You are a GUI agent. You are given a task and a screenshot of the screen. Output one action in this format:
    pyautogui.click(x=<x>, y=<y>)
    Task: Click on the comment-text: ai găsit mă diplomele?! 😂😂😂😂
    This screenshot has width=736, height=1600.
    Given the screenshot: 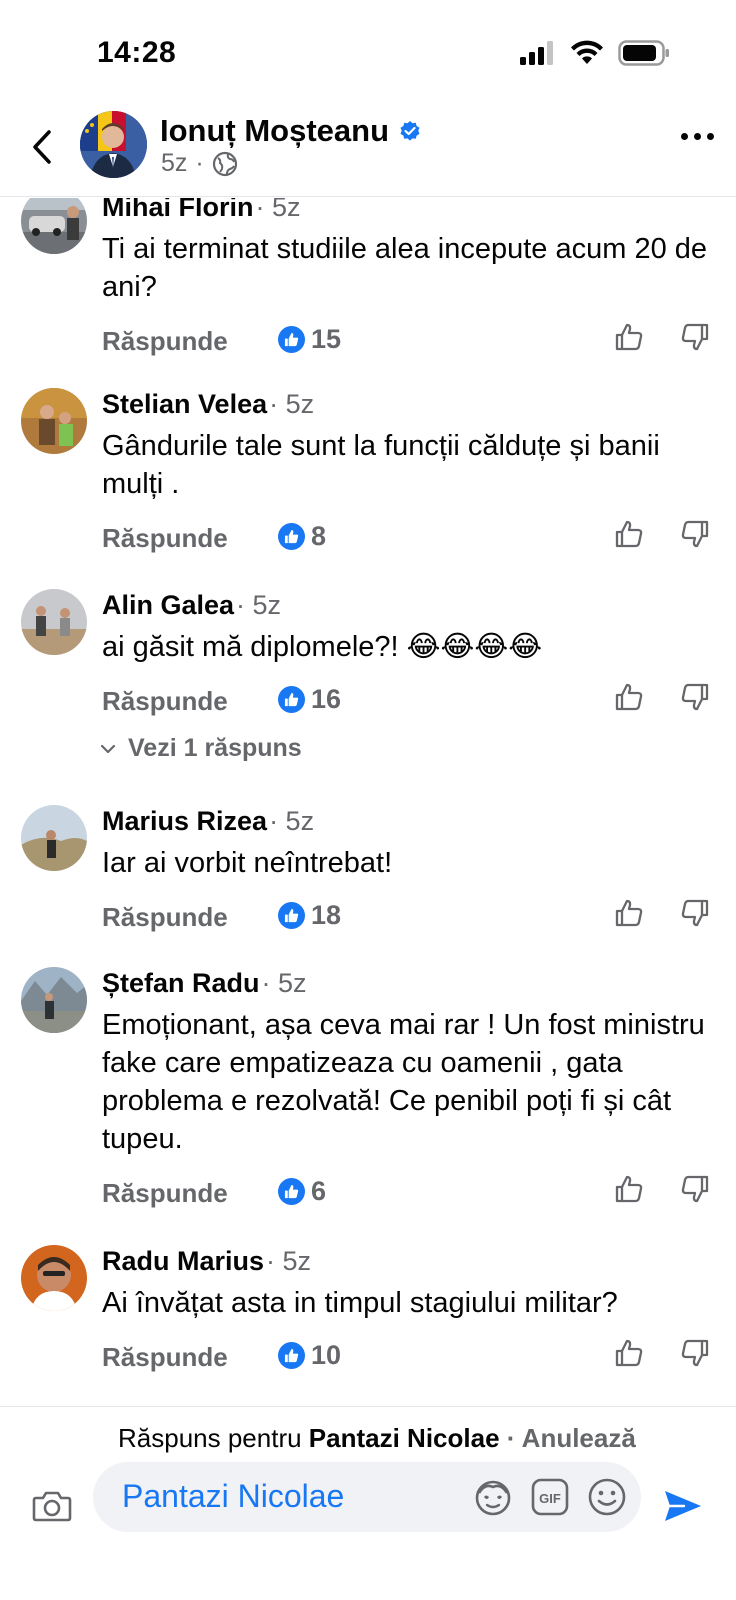 What is the action you would take?
    pyautogui.click(x=322, y=647)
    